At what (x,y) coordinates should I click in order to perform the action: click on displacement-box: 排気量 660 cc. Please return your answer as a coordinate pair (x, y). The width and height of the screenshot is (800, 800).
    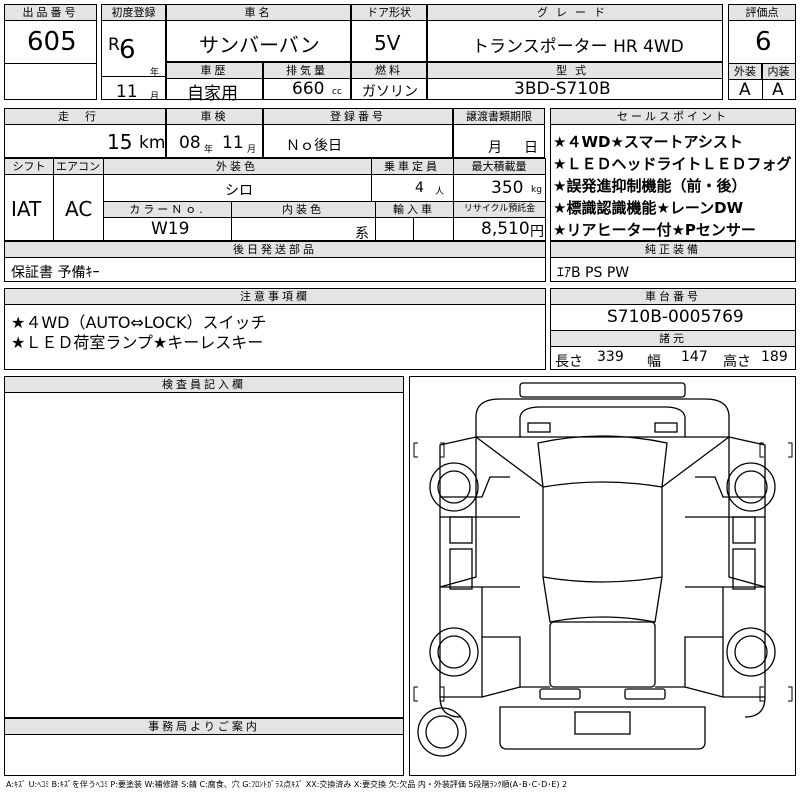
    Looking at the image, I should click on (307, 81).